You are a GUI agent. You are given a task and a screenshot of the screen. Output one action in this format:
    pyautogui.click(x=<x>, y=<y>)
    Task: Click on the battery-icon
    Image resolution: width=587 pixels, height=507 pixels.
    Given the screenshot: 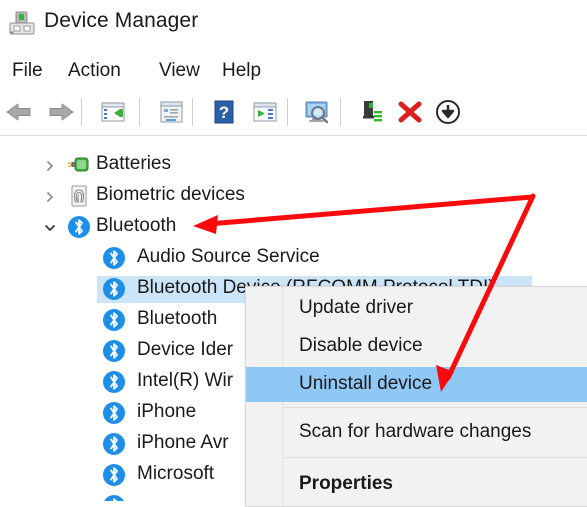 What is the action you would take?
    pyautogui.click(x=79, y=165)
    